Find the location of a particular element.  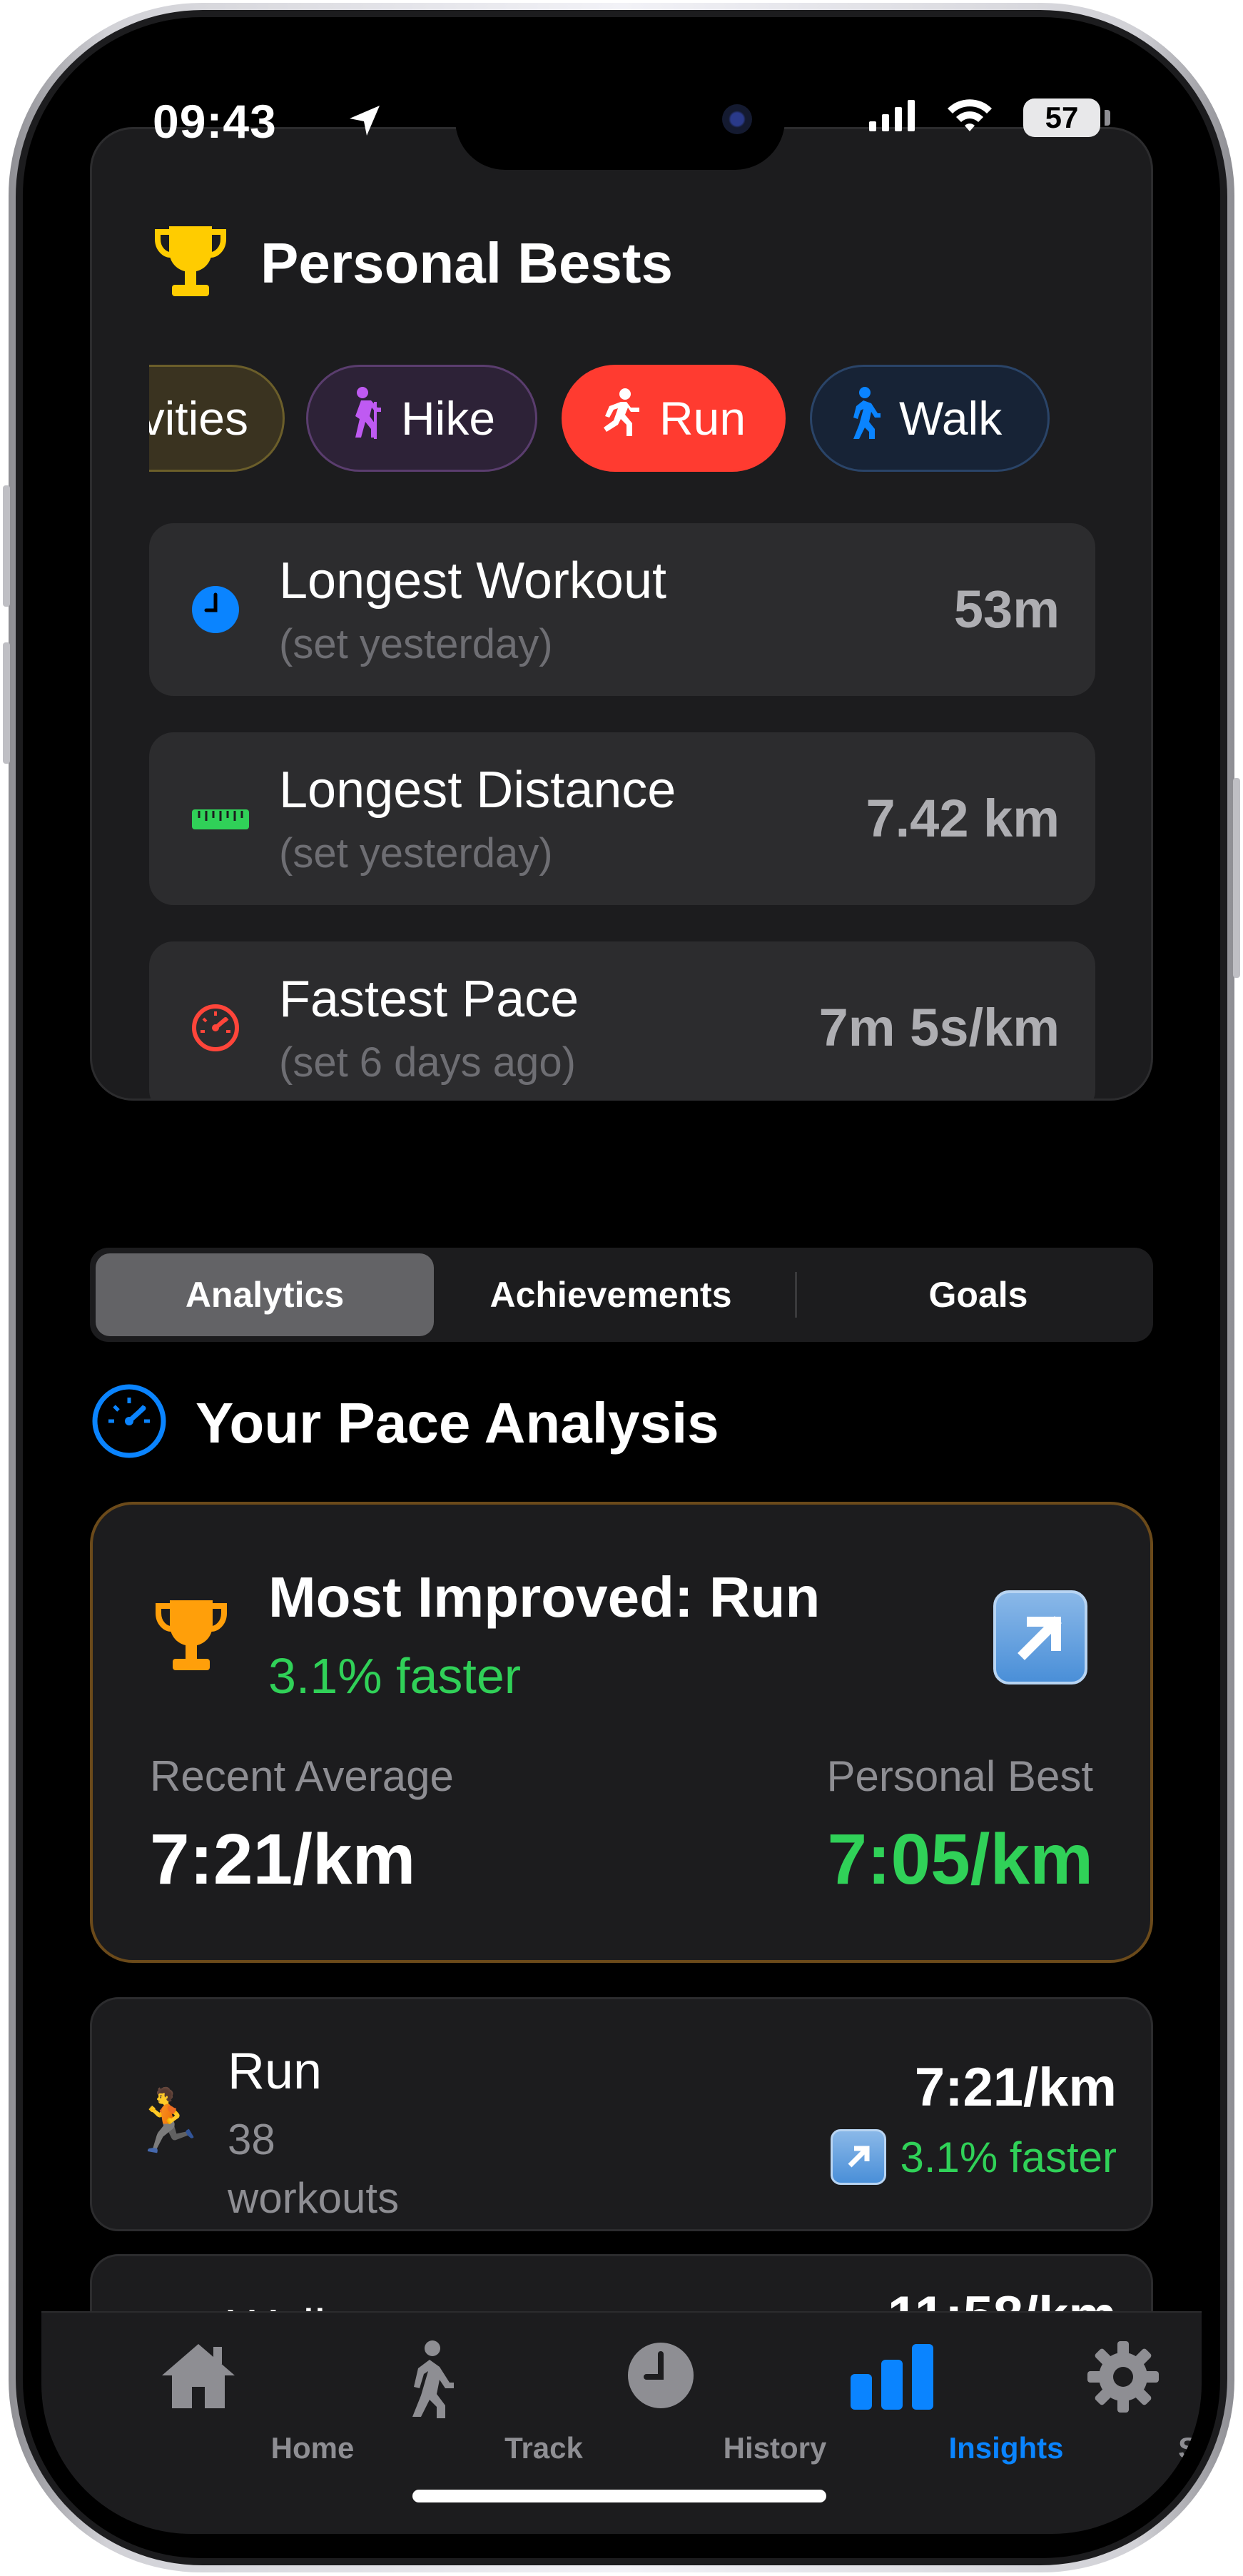

pace-analysis-title: Your Pace Analysis is located at coordinates (457, 1422).